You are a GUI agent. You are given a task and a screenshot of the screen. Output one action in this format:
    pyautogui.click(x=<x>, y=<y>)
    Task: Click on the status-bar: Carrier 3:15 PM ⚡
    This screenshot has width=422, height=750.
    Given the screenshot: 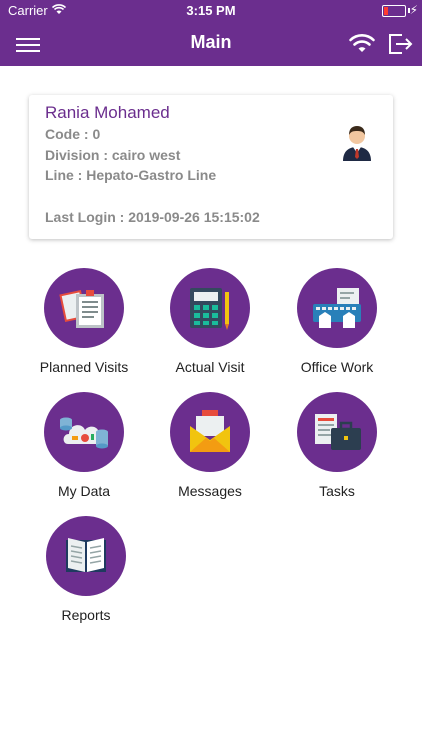 What is the action you would take?
    pyautogui.click(x=211, y=11)
    